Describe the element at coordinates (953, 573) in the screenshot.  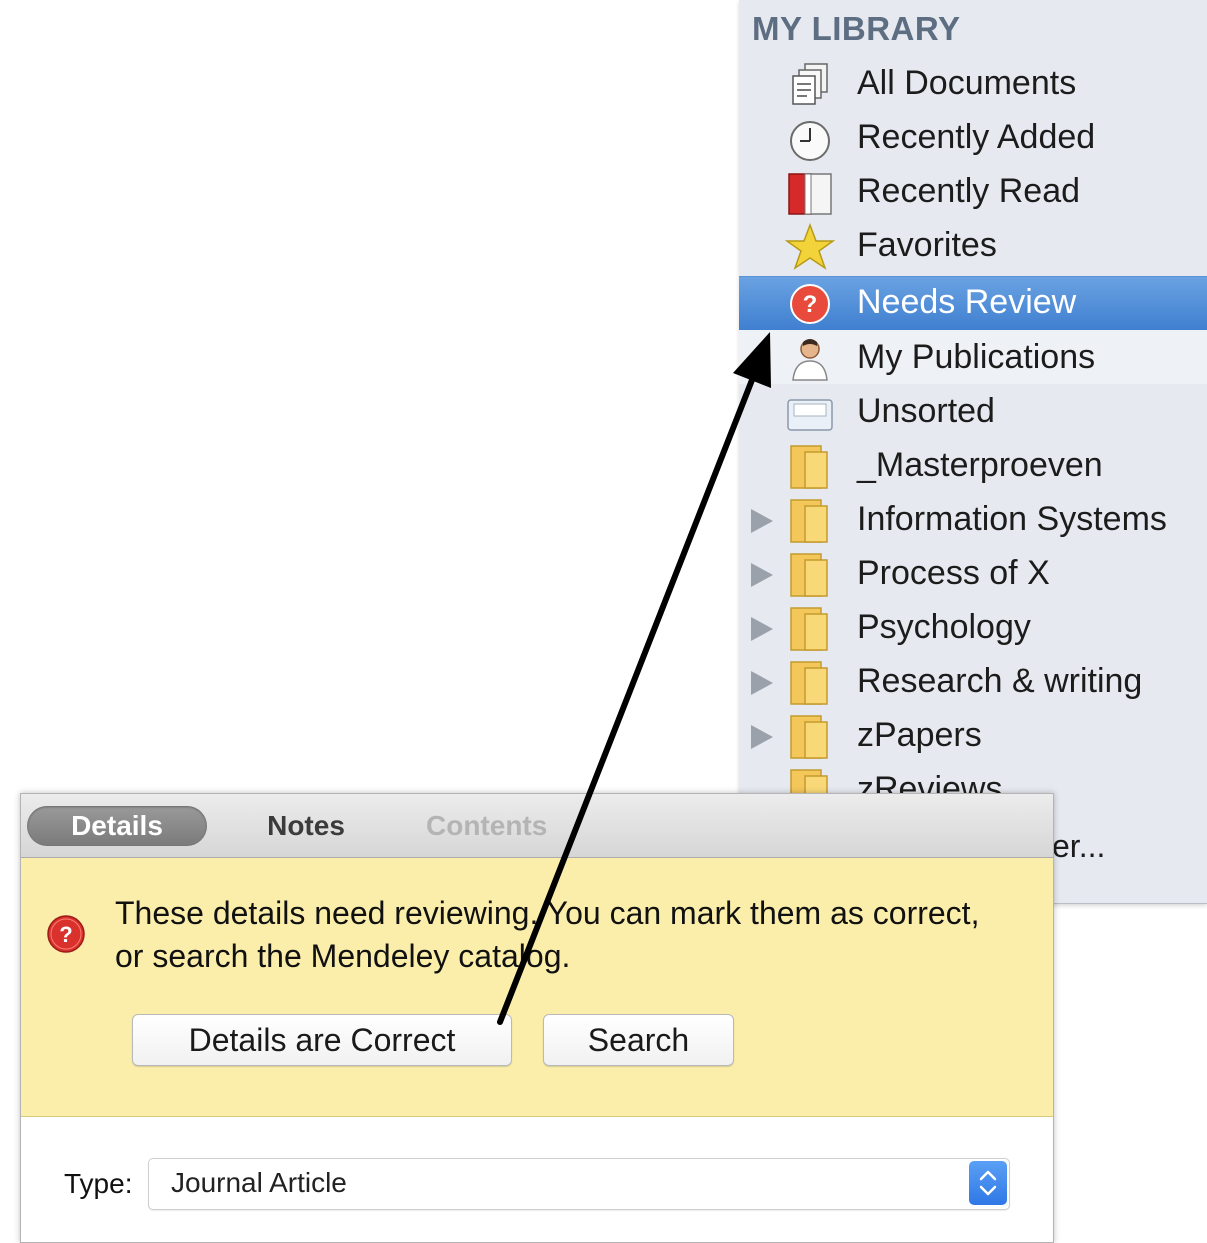
I see `sidebar-item-label: Process of X` at that location.